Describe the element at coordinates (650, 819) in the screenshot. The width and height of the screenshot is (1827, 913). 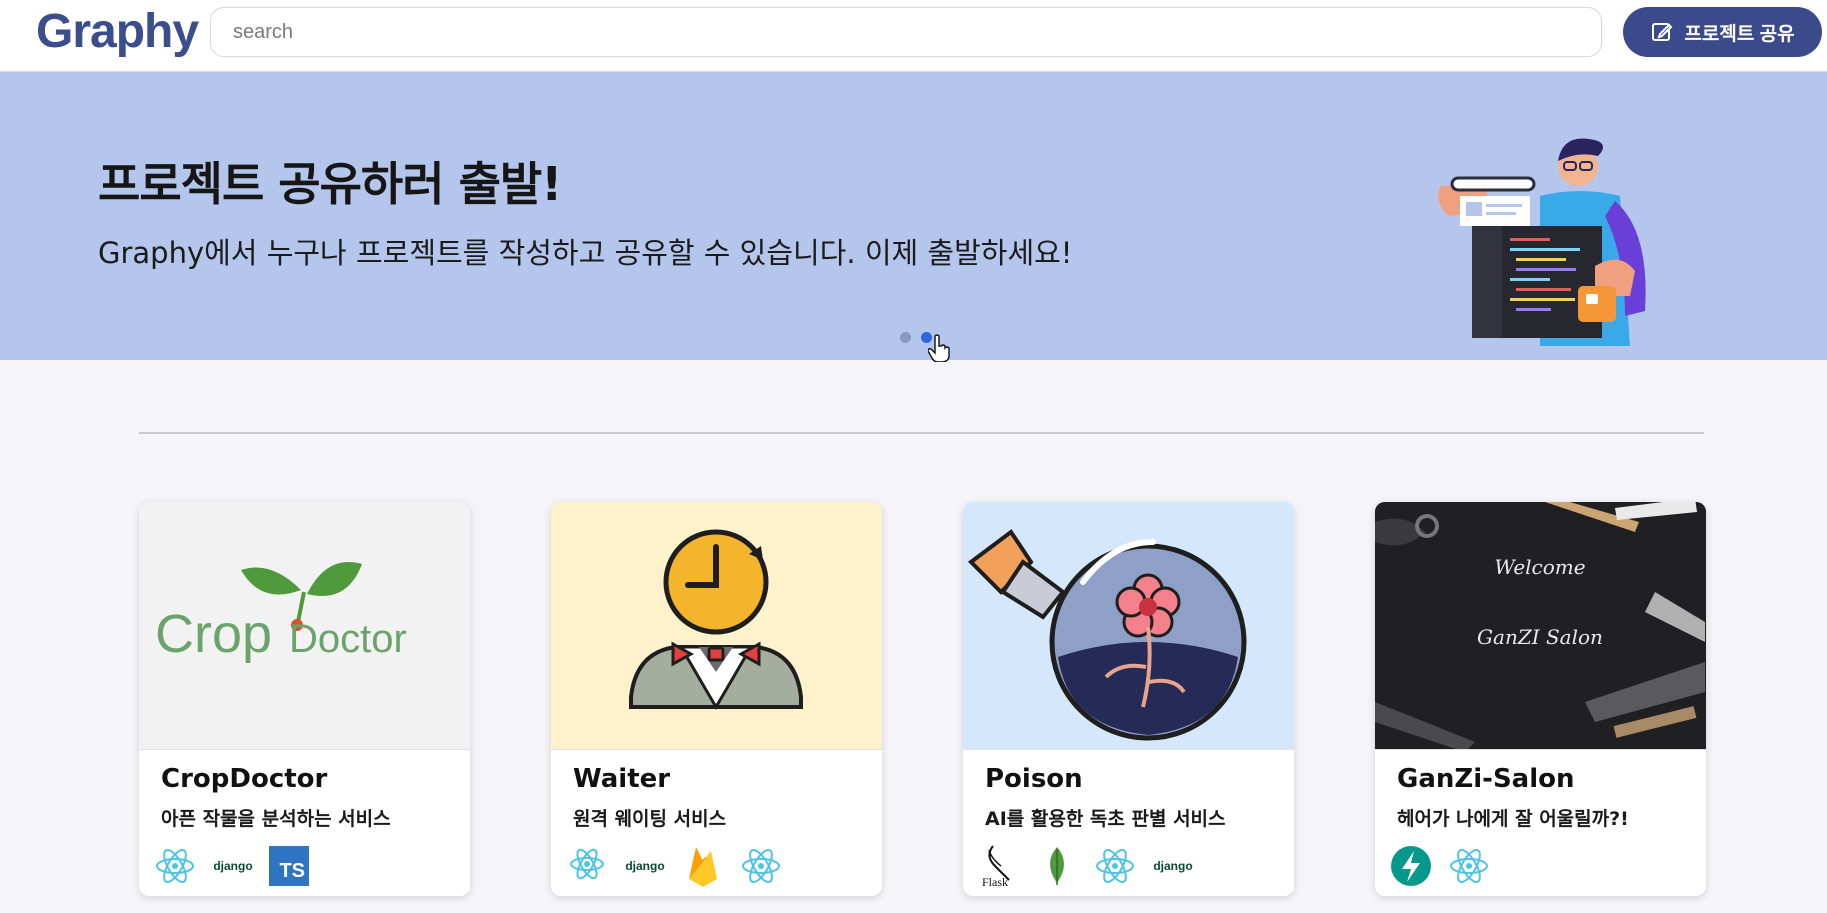
I see `project-description: 원격 웨이팅 서비스` at that location.